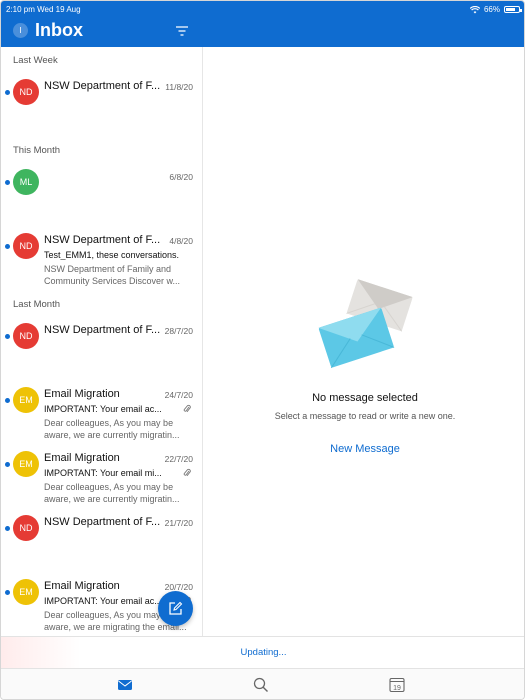 This screenshot has width=525, height=700. Describe the element at coordinates (178, 523) in the screenshot. I see `message-date: 21/7/20` at that location.